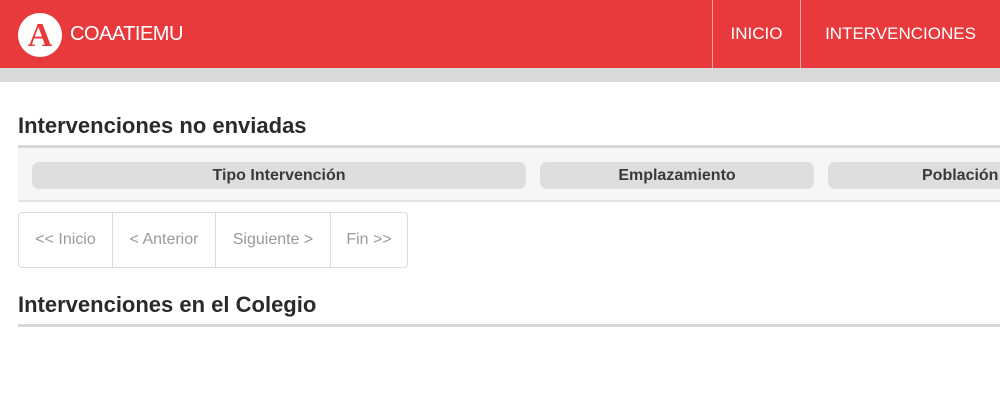  What do you see at coordinates (273, 240) in the screenshot?
I see `pager-next-button: Siguiente >` at bounding box center [273, 240].